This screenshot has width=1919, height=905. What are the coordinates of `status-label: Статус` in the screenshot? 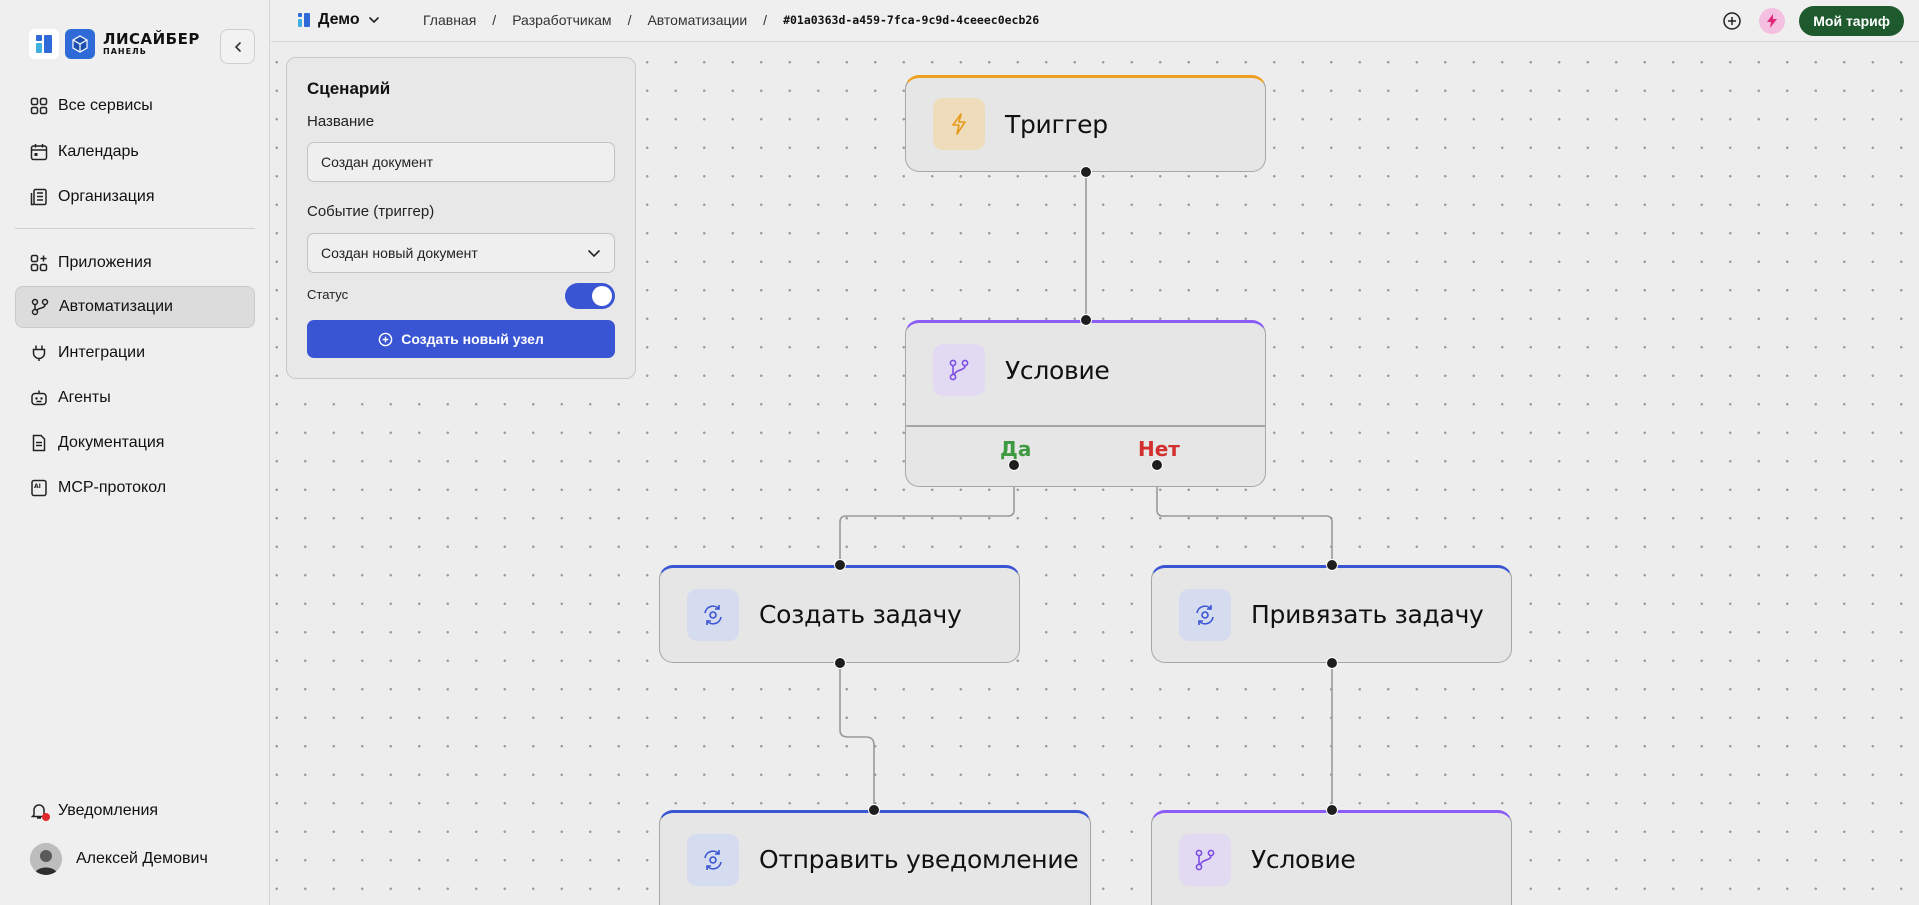 It's located at (328, 294).